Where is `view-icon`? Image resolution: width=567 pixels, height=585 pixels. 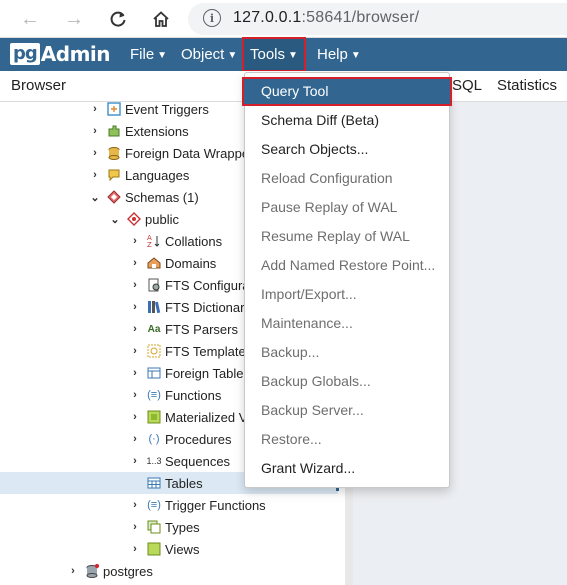 view-icon is located at coordinates (154, 549).